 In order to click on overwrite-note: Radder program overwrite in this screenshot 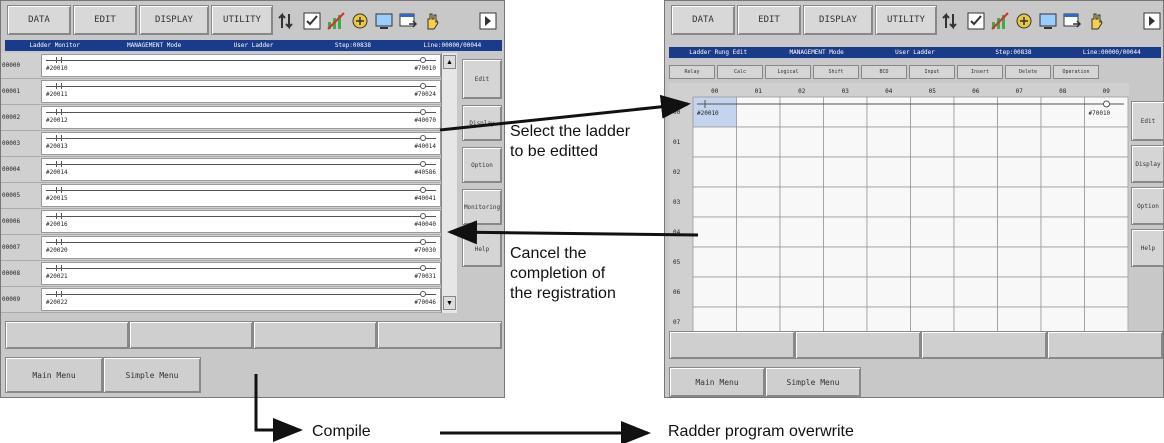, I will do `click(761, 431)`.